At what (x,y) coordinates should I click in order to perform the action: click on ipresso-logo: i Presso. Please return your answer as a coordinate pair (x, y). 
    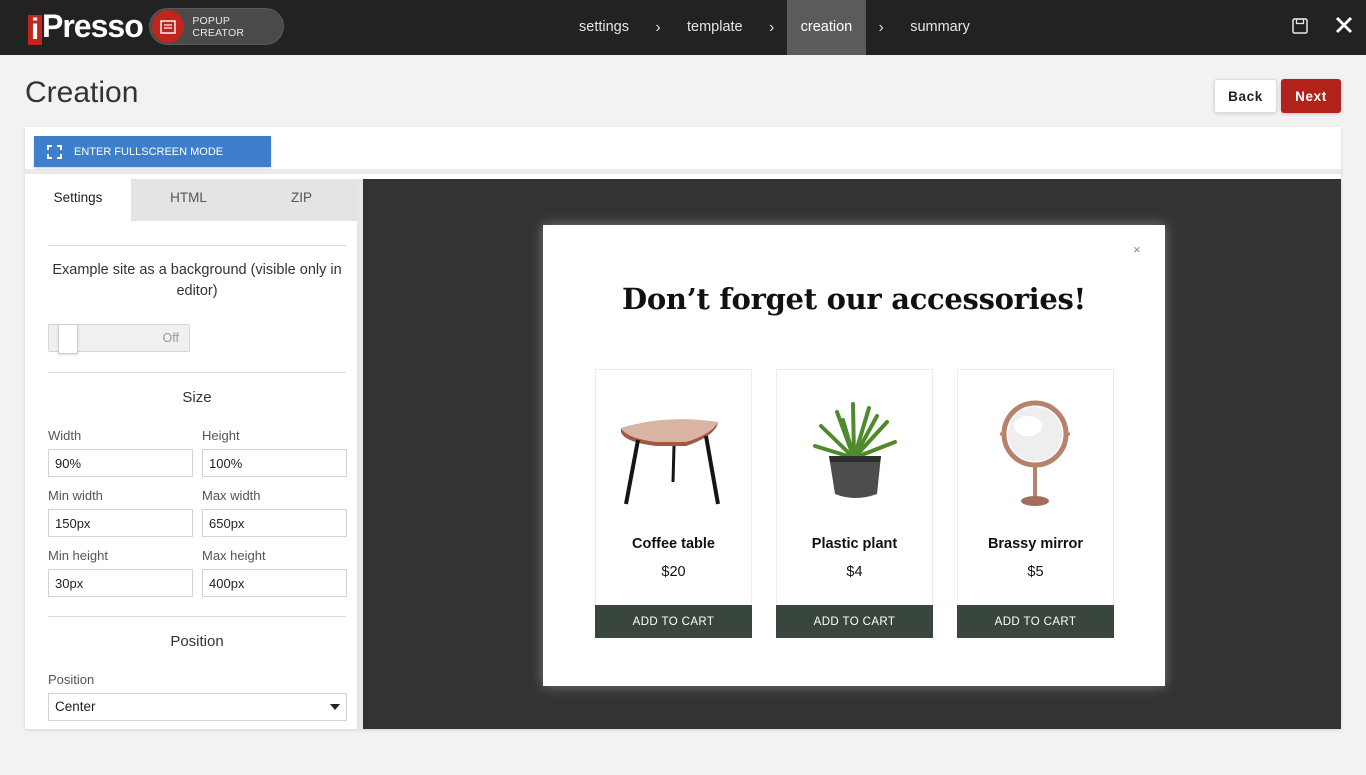
    Looking at the image, I should click on (86, 26).